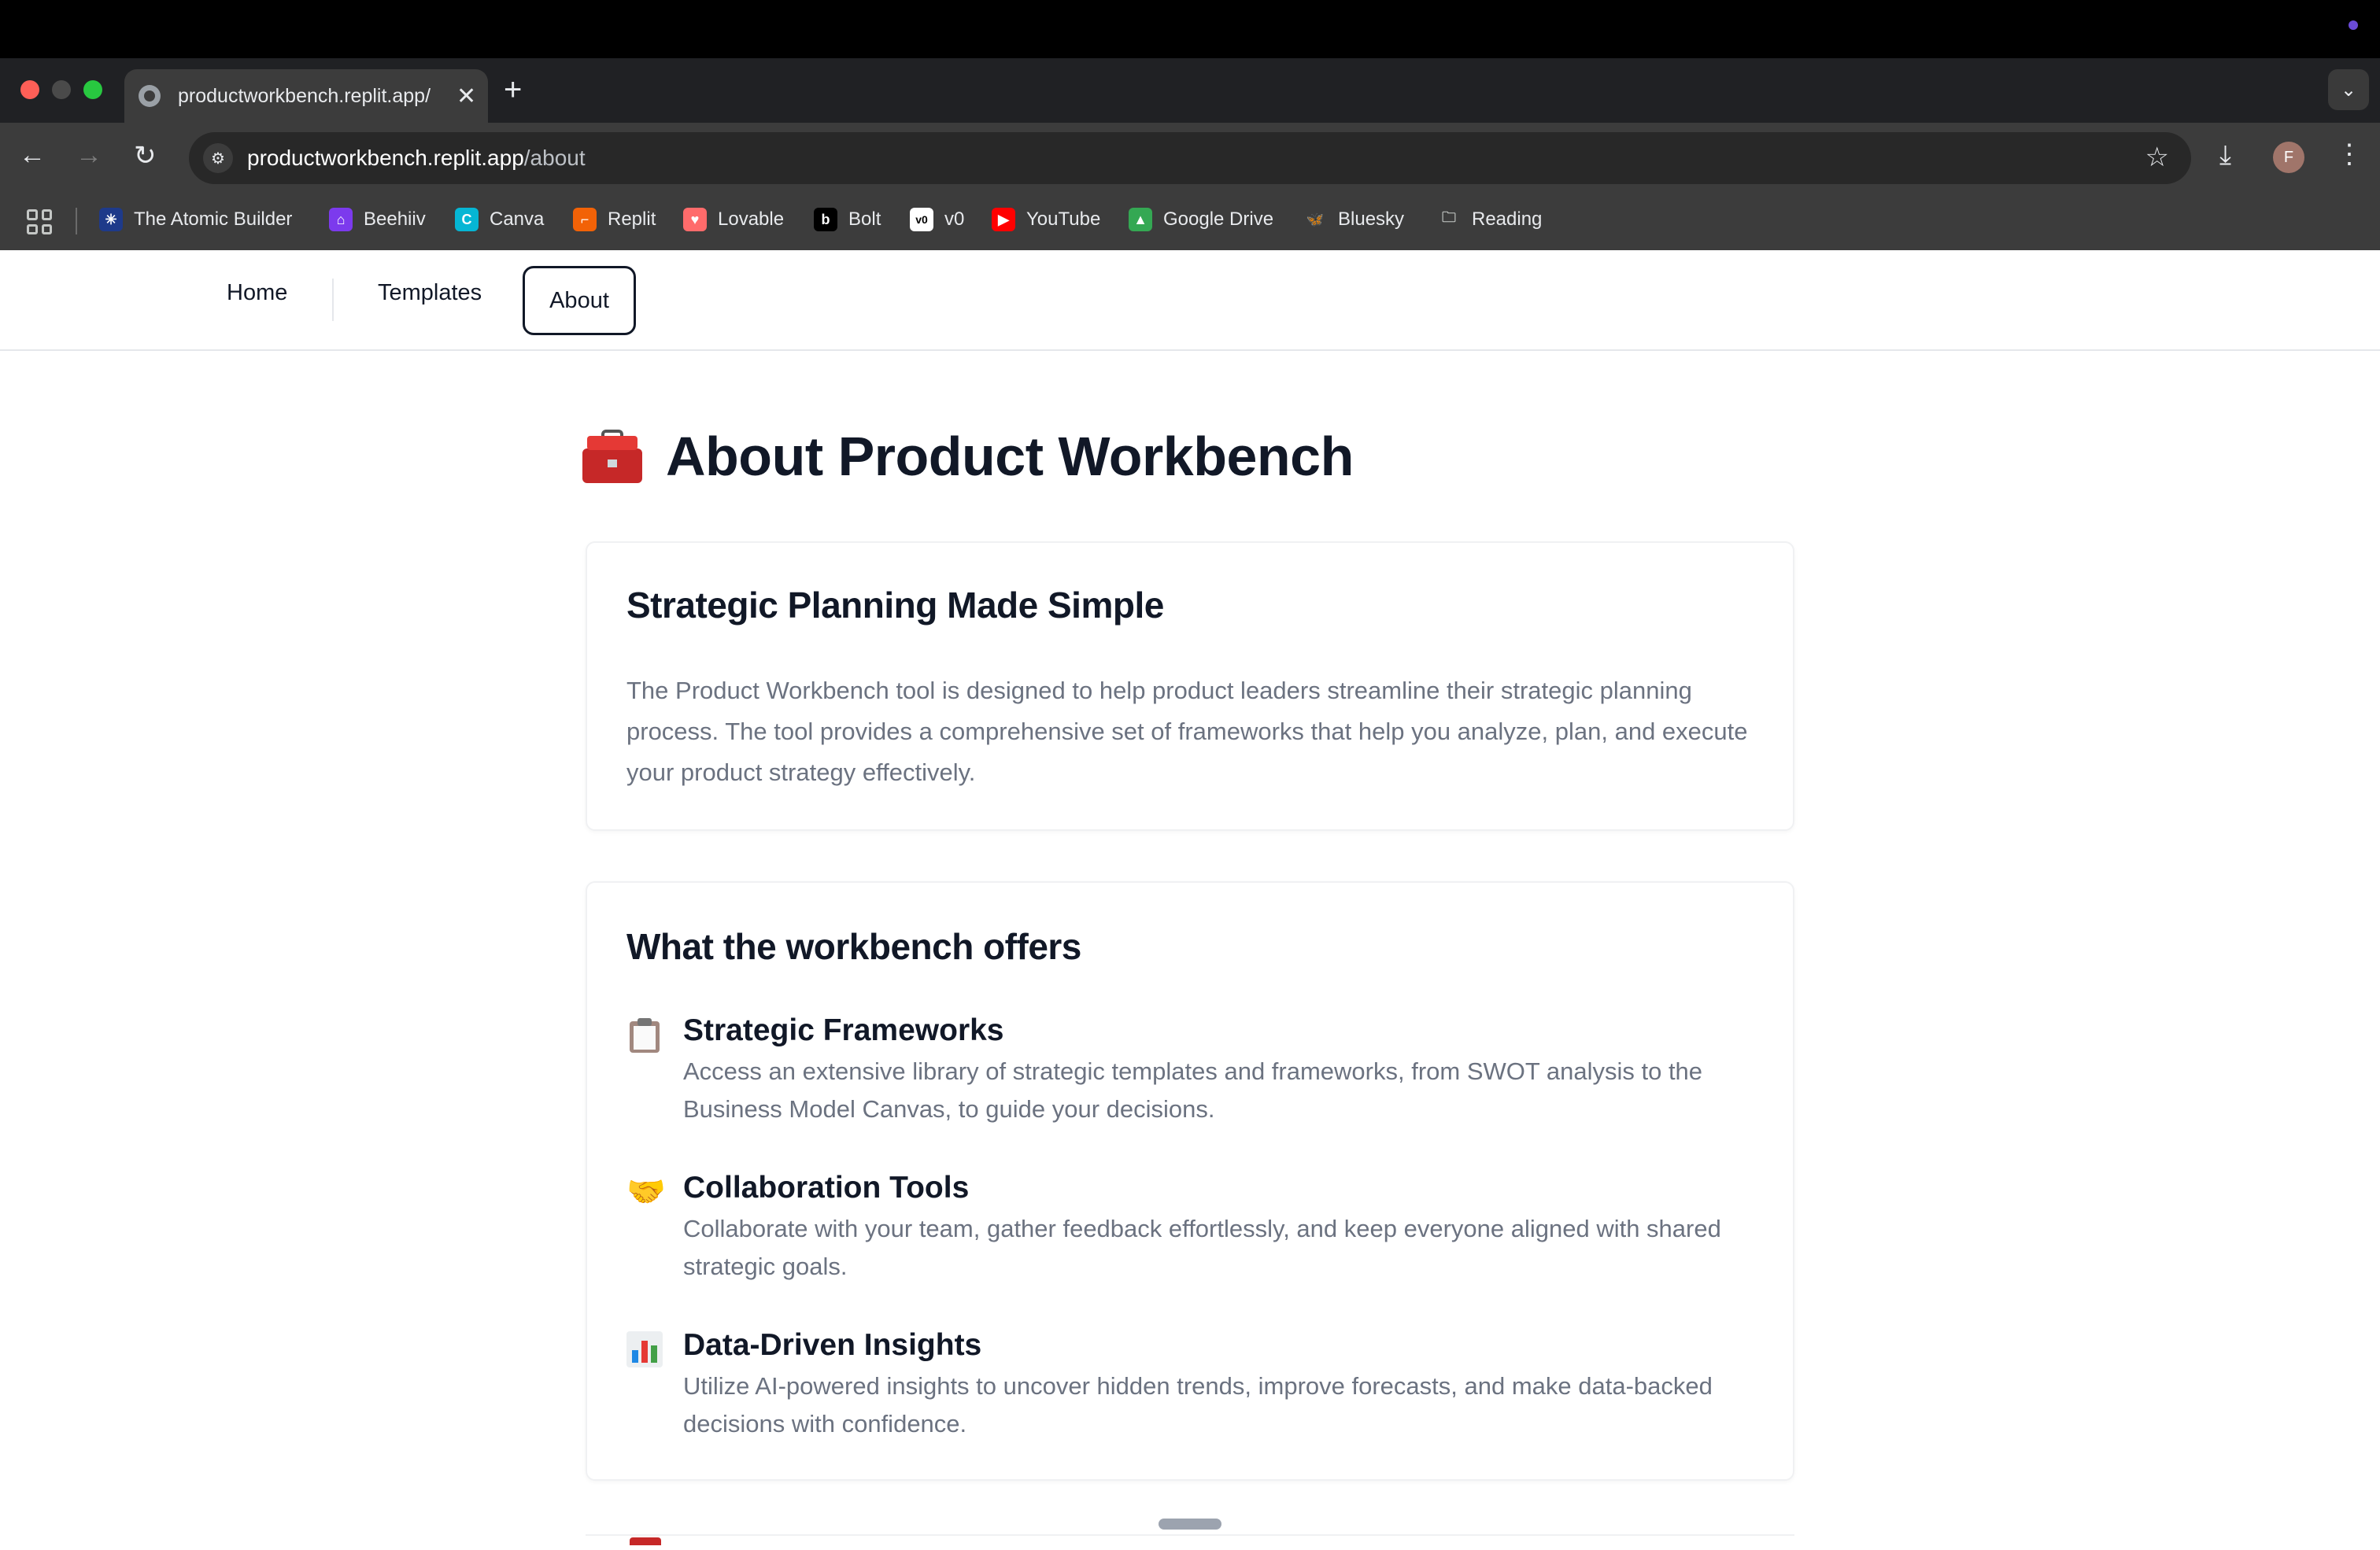 The height and width of the screenshot is (1550, 2380). I want to click on youtube-icon: ▶, so click(1003, 220).